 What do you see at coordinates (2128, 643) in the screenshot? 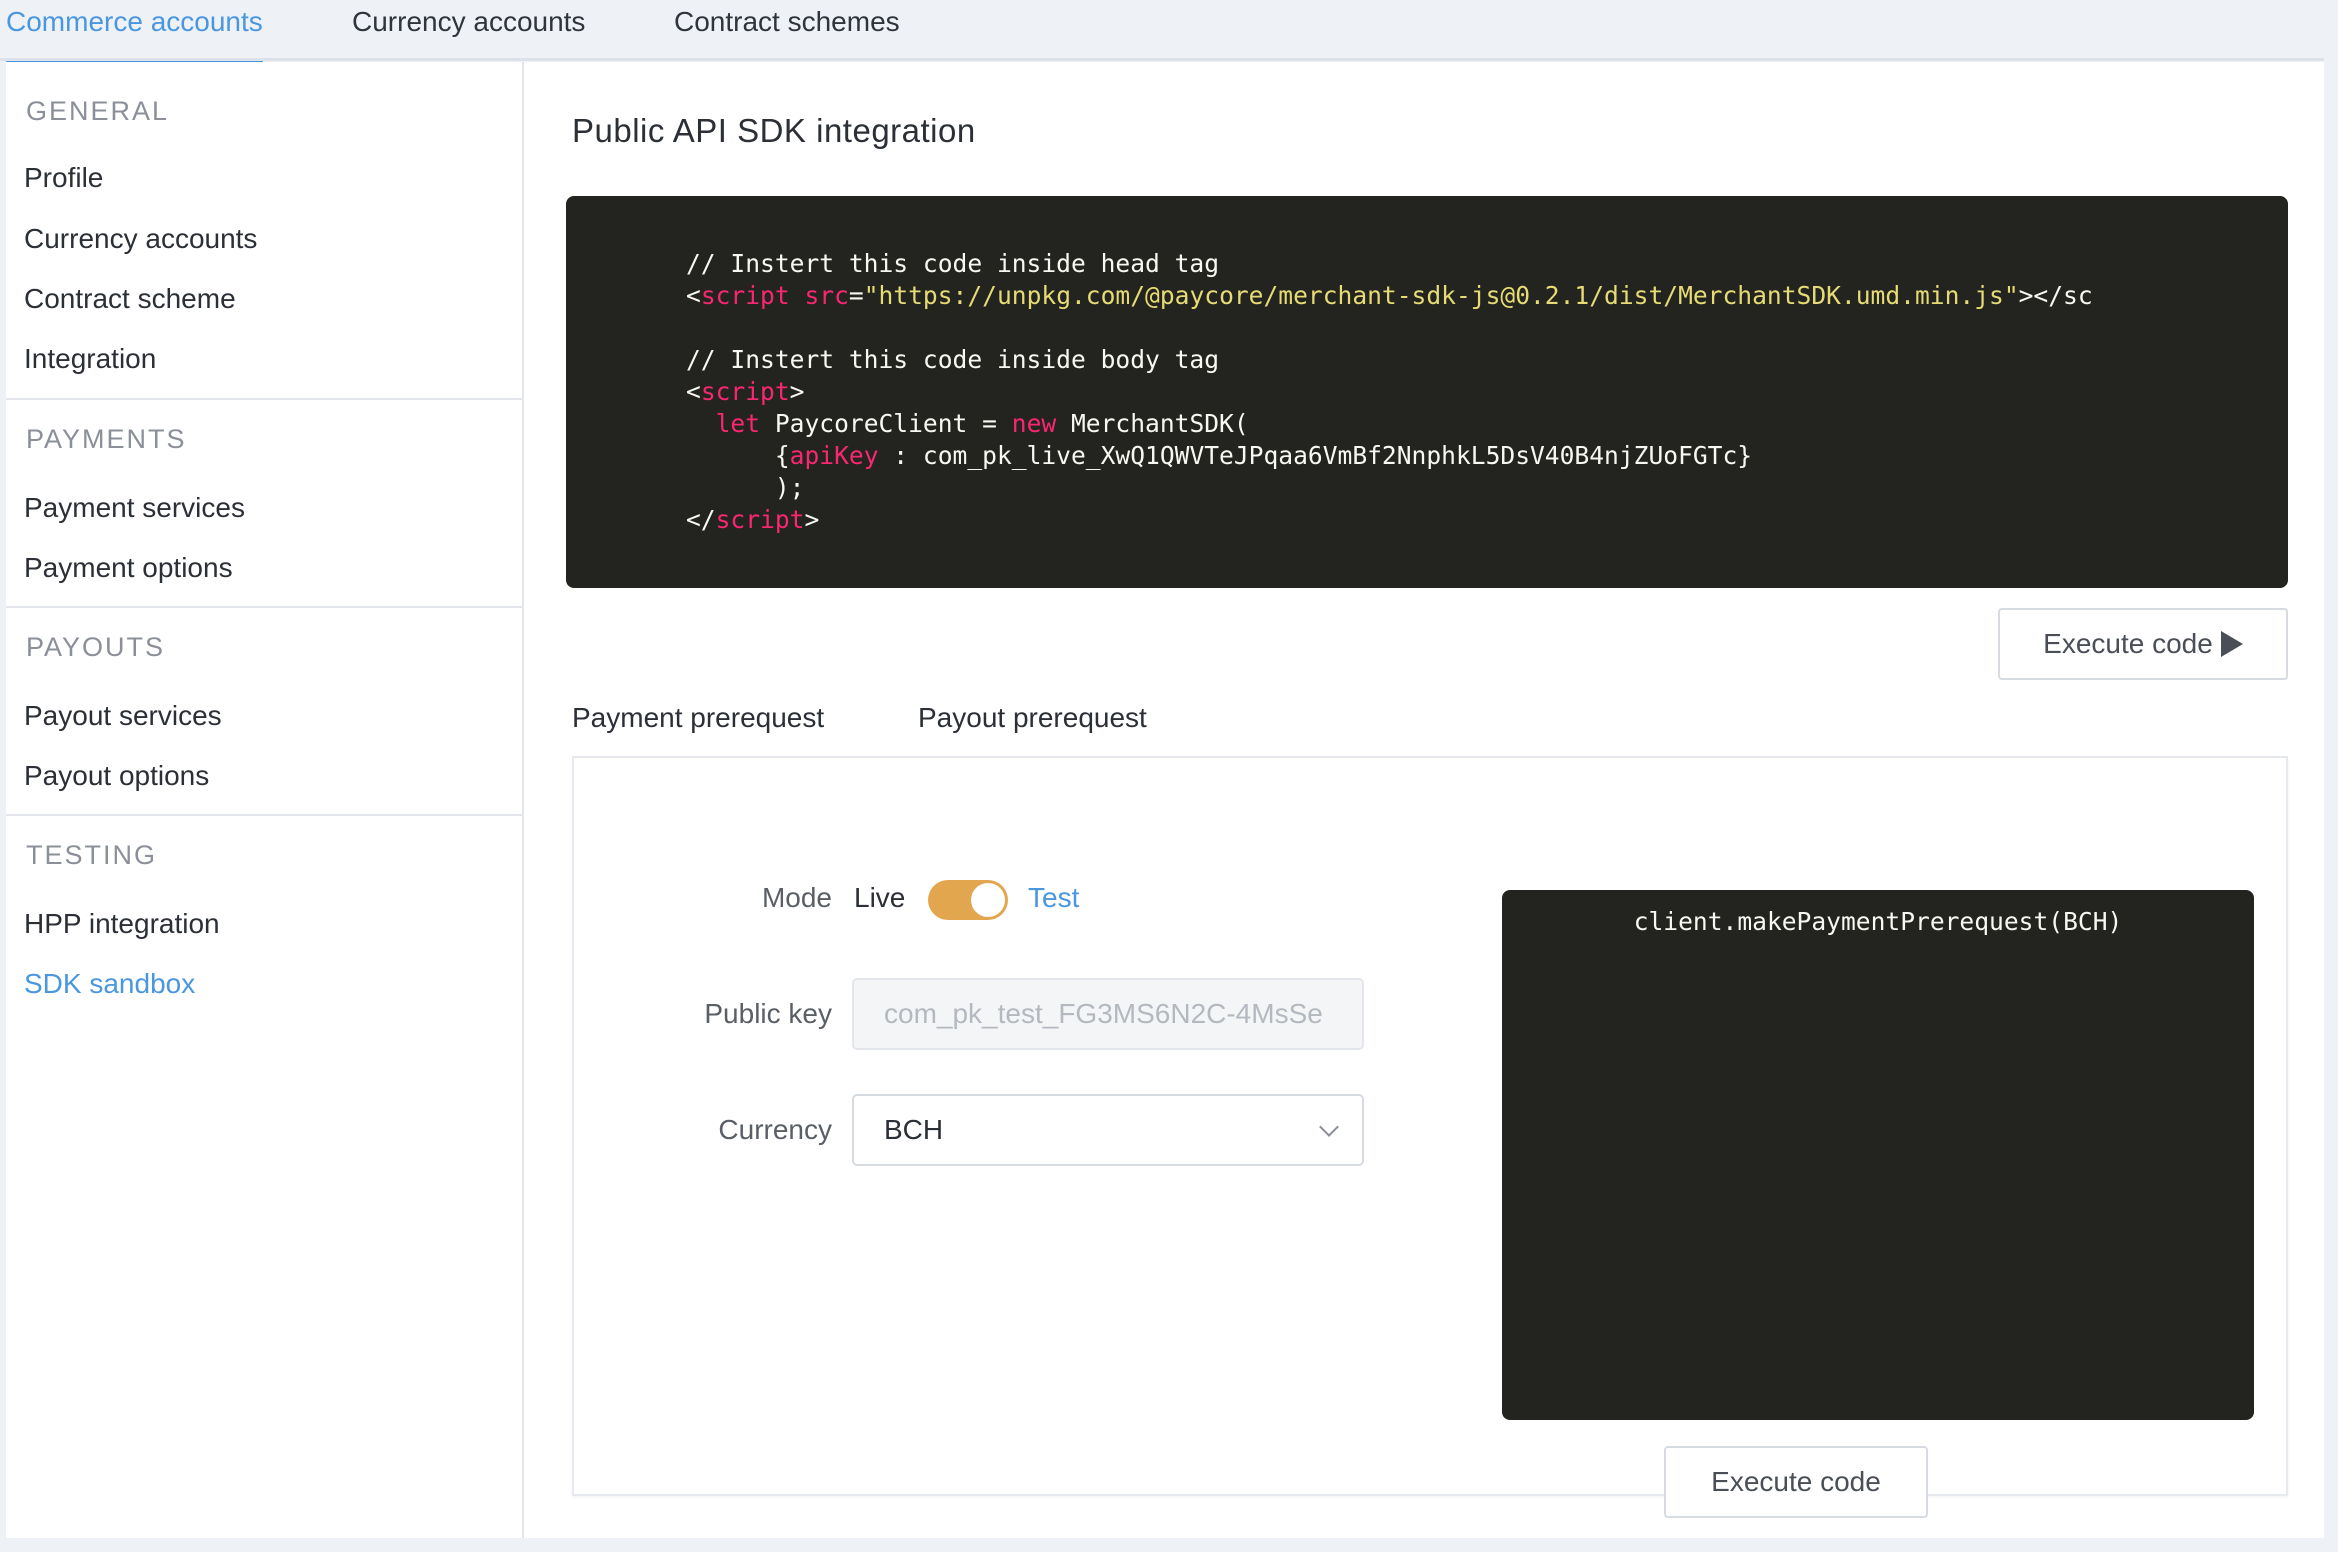
I see `execute-code-label: Execute code` at bounding box center [2128, 643].